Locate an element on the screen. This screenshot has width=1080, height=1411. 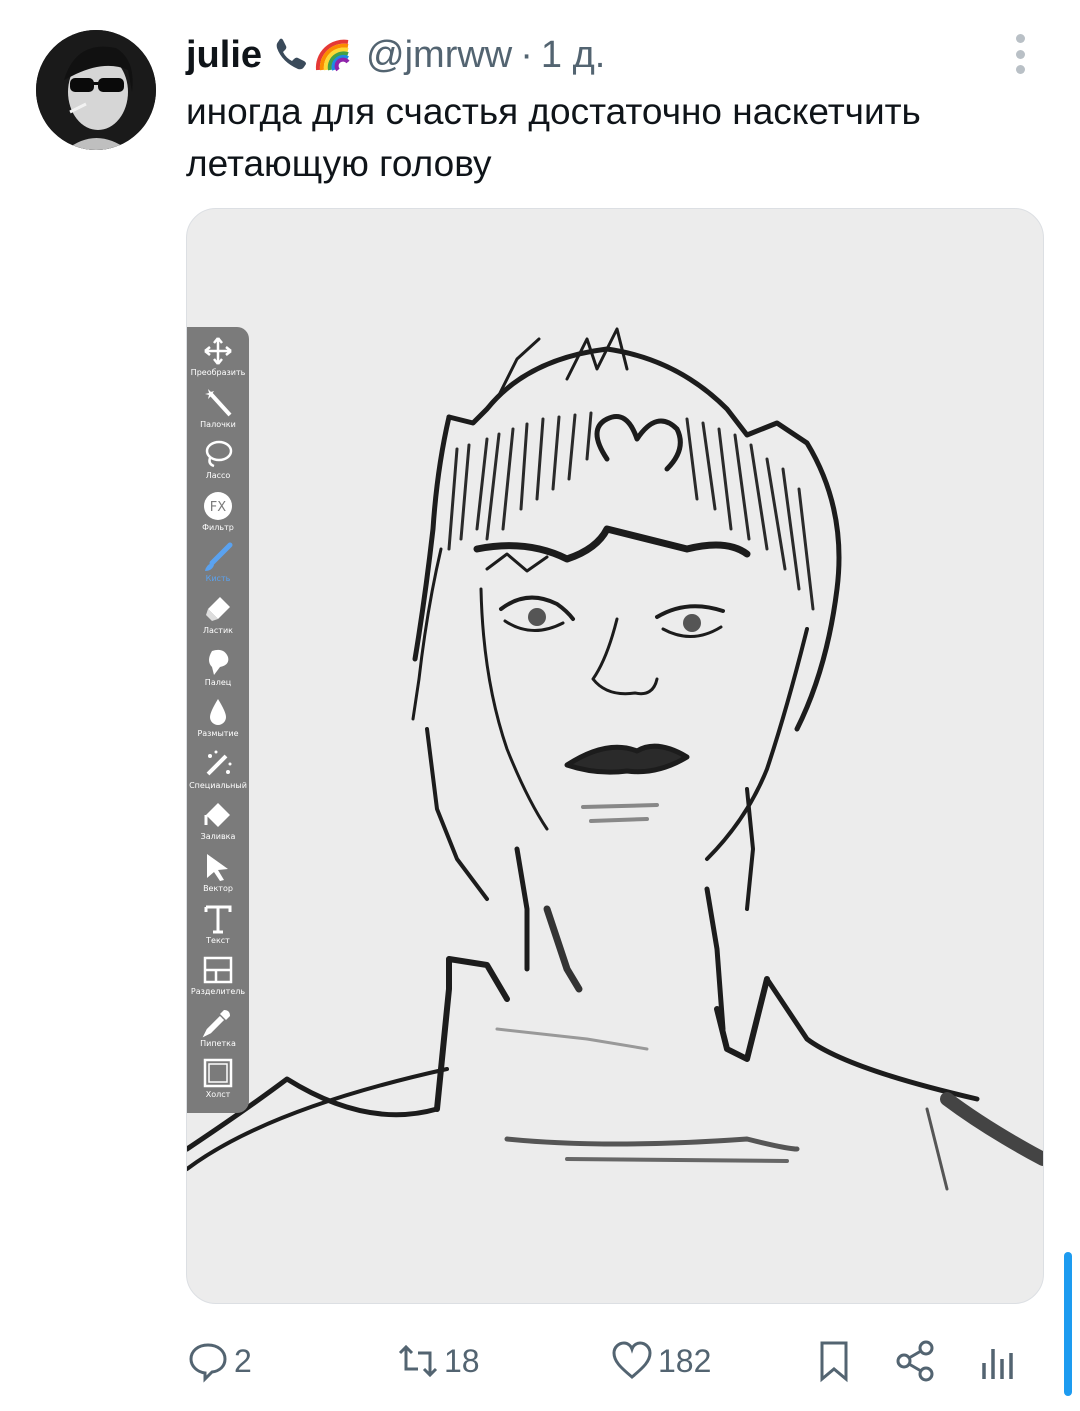
tool-label: Заливка is located at coordinates (218, 837).